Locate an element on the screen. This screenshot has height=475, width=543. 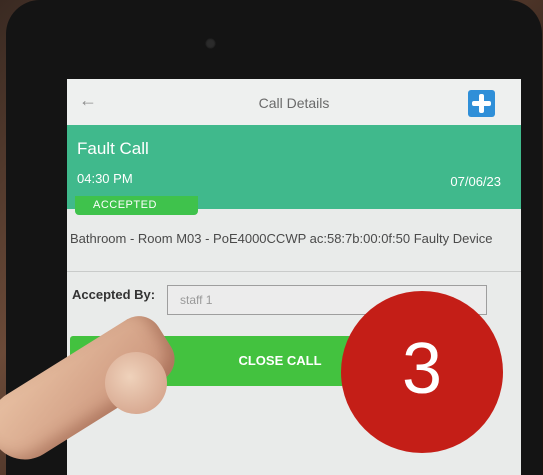
front-camera is located at coordinates (210, 43).